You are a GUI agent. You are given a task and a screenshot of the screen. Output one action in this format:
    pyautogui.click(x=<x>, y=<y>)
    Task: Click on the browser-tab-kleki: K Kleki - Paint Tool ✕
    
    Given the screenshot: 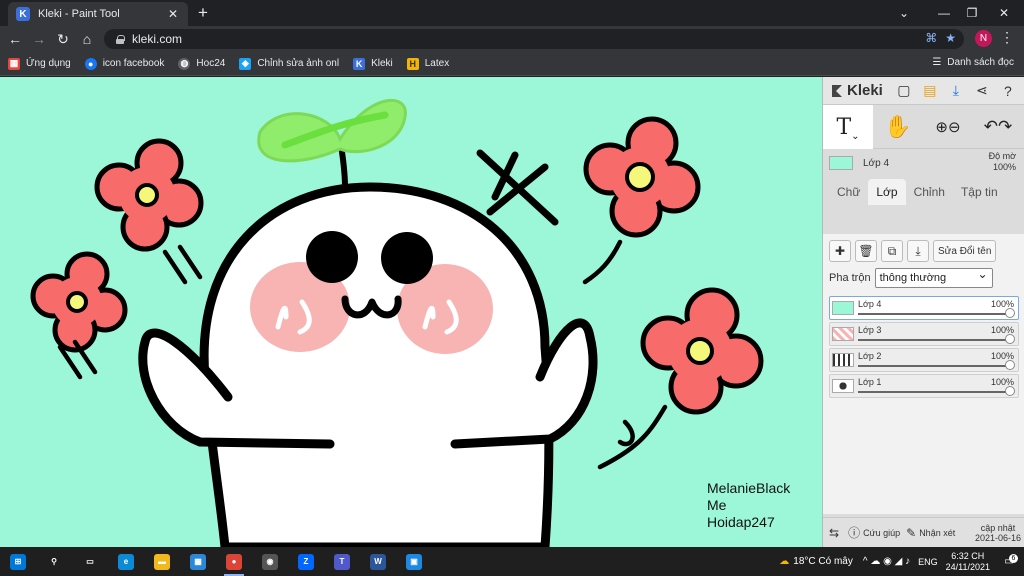 What is the action you would take?
    pyautogui.click(x=98, y=14)
    